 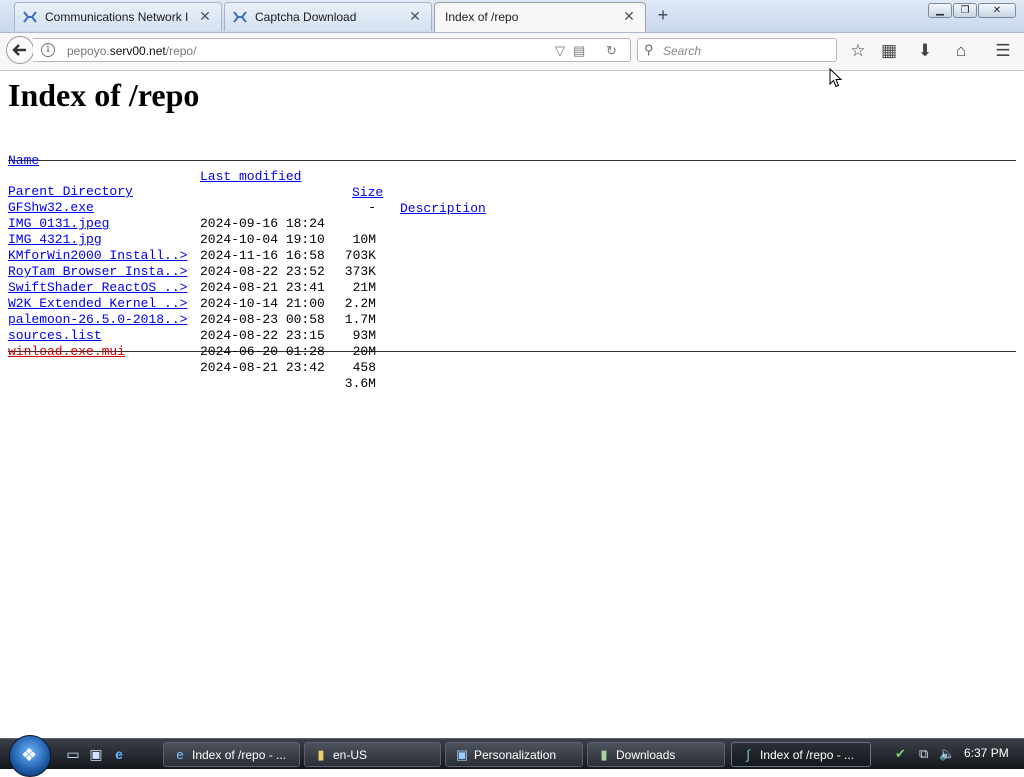 I want to click on safely-remove-icon: ✔, so click(x=900, y=754).